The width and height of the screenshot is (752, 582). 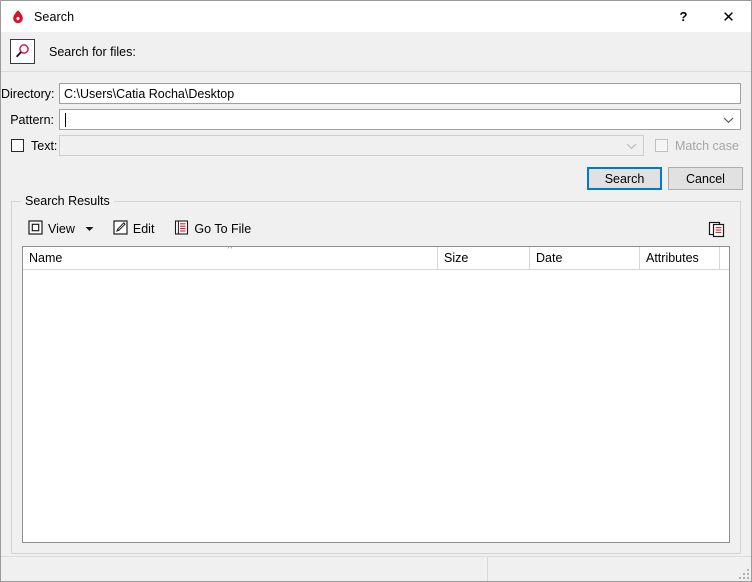 I want to click on chevron-down-icon, so click(x=728, y=119).